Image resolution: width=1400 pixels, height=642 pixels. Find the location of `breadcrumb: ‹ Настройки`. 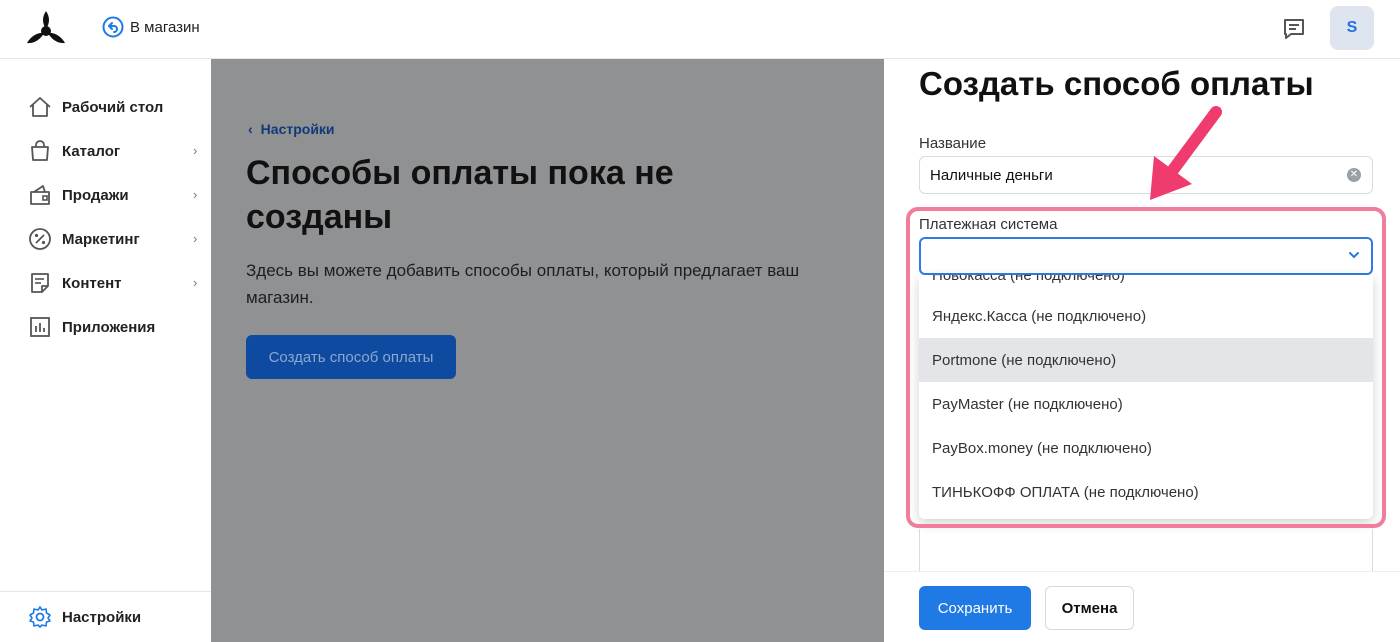

breadcrumb: ‹ Настройки is located at coordinates (291, 129).